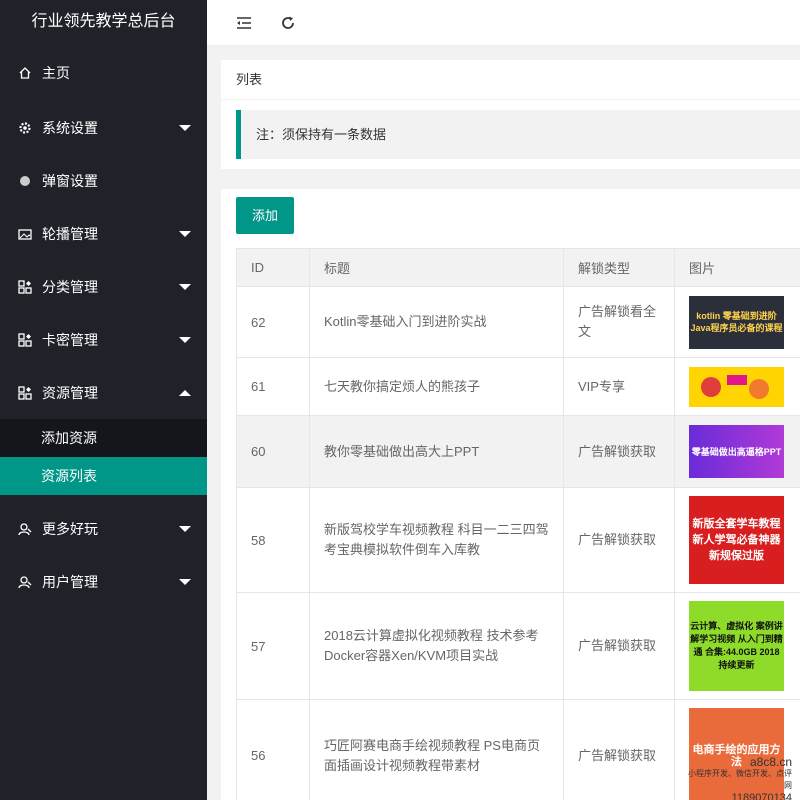  I want to click on topbar, so click(503, 23).